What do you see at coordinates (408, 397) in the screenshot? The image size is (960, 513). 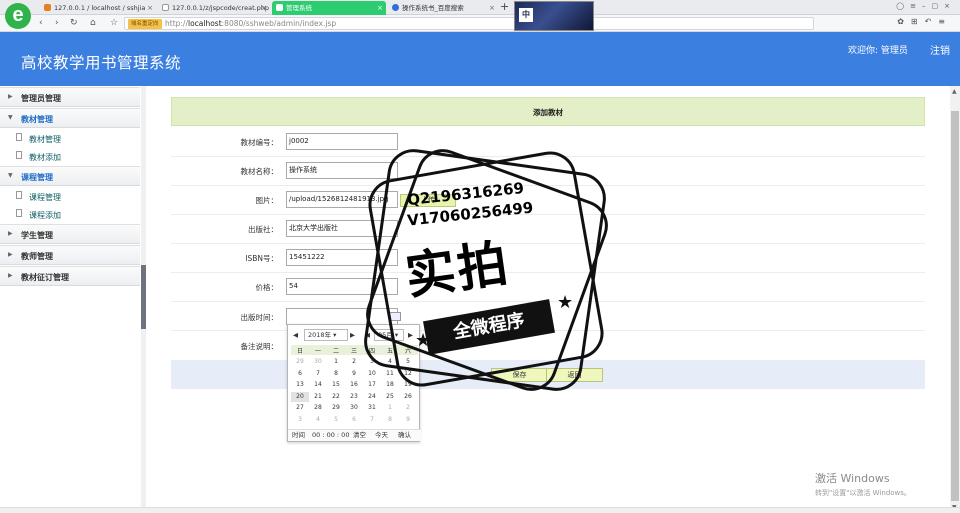 I see `calendar-day: 26` at bounding box center [408, 397].